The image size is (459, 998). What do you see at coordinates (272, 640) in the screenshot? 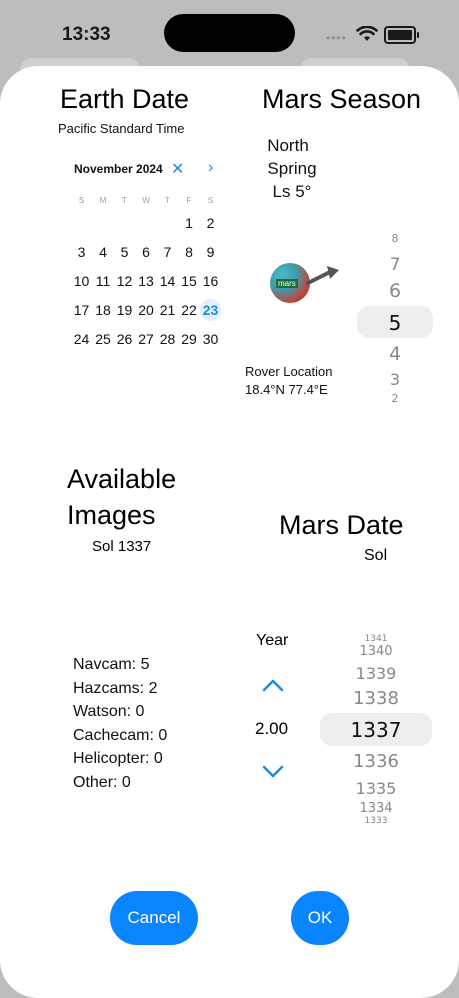
I see `year-label: Year` at bounding box center [272, 640].